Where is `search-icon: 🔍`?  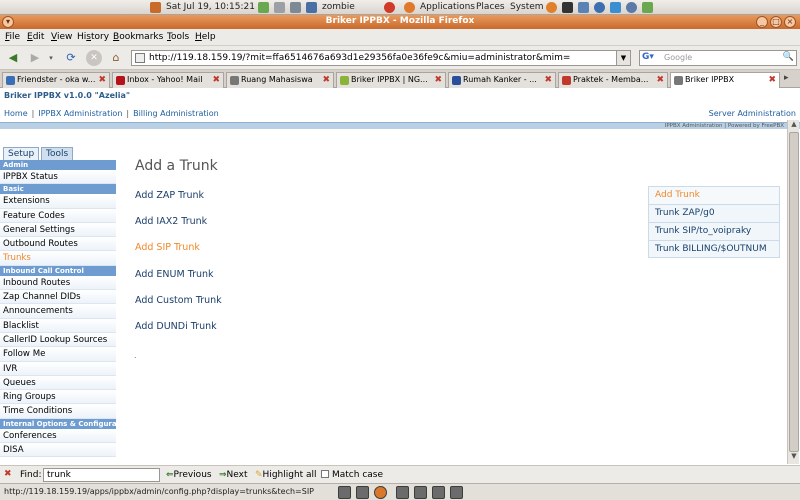
search-icon: 🔍 is located at coordinates (788, 57).